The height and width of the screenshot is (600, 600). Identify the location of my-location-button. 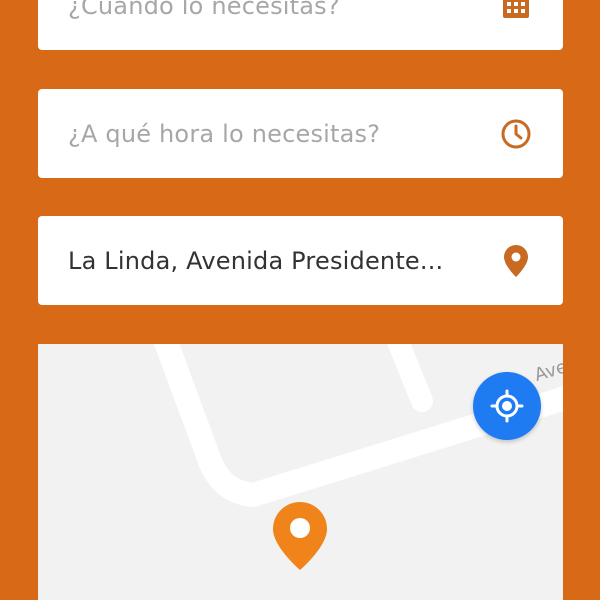
(507, 406).